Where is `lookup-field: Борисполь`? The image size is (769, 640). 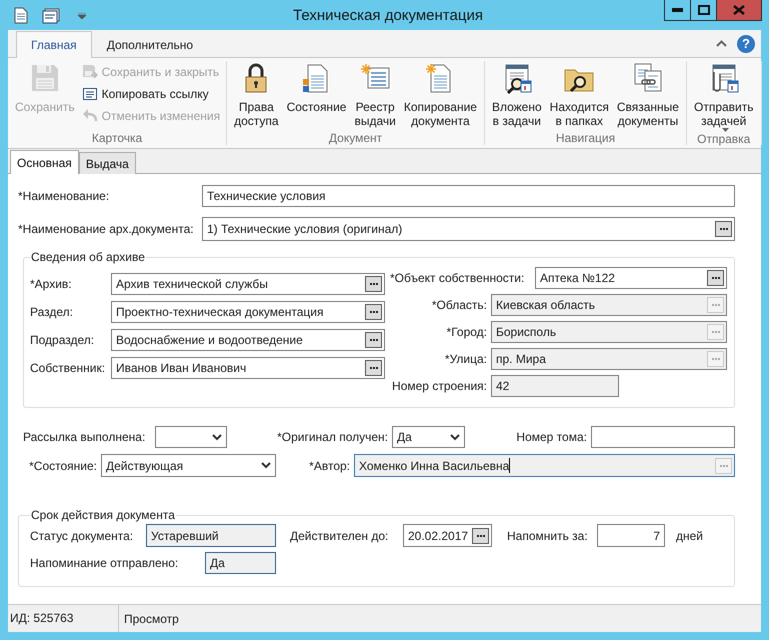
lookup-field: Борисполь is located at coordinates (609, 332).